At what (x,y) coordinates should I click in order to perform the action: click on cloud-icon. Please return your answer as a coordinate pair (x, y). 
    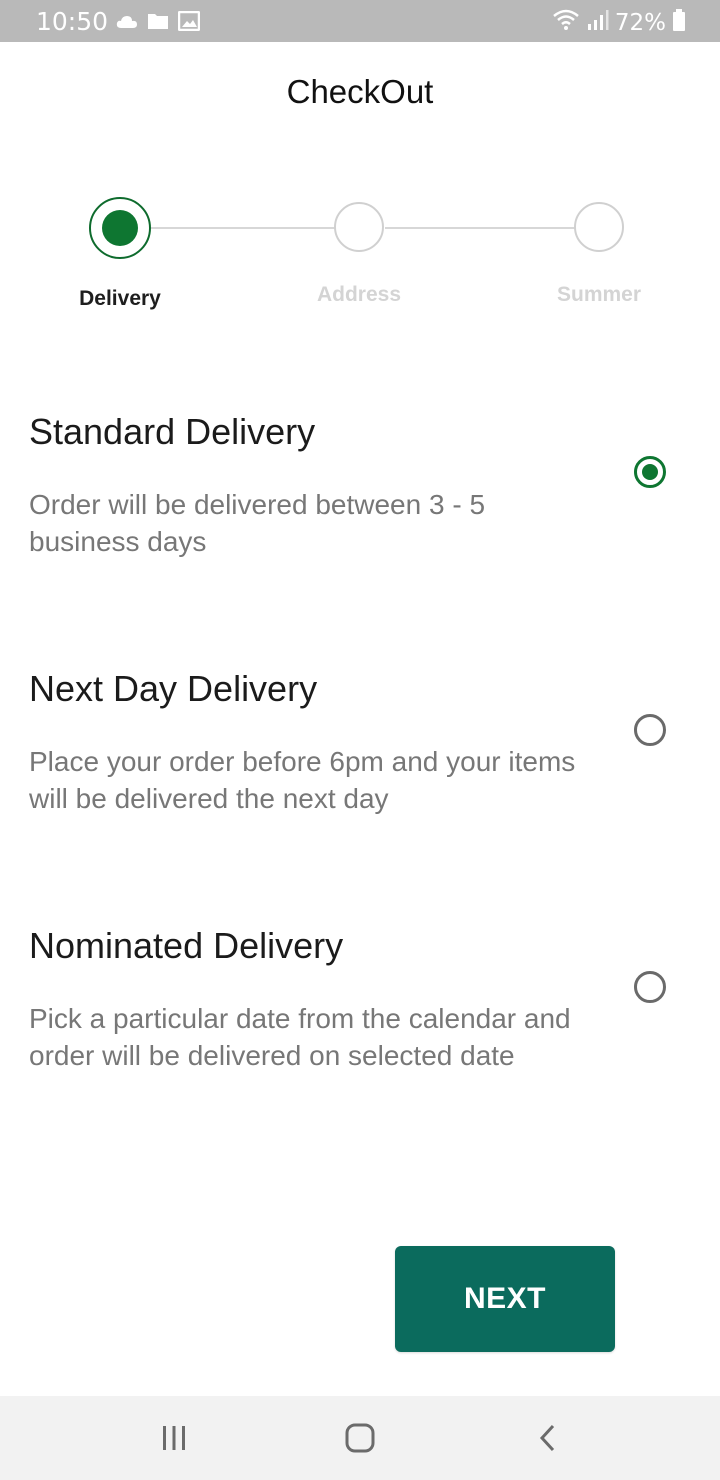
    Looking at the image, I should click on (127, 23).